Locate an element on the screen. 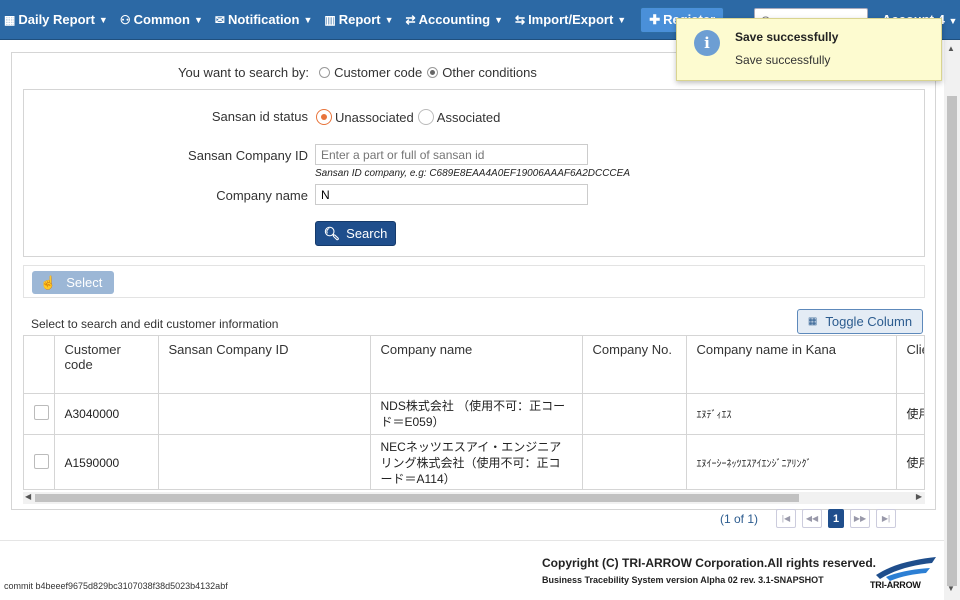 This screenshot has height=600, width=960. table-horizontal-scrollbar: ◀ ▶ is located at coordinates (474, 498).